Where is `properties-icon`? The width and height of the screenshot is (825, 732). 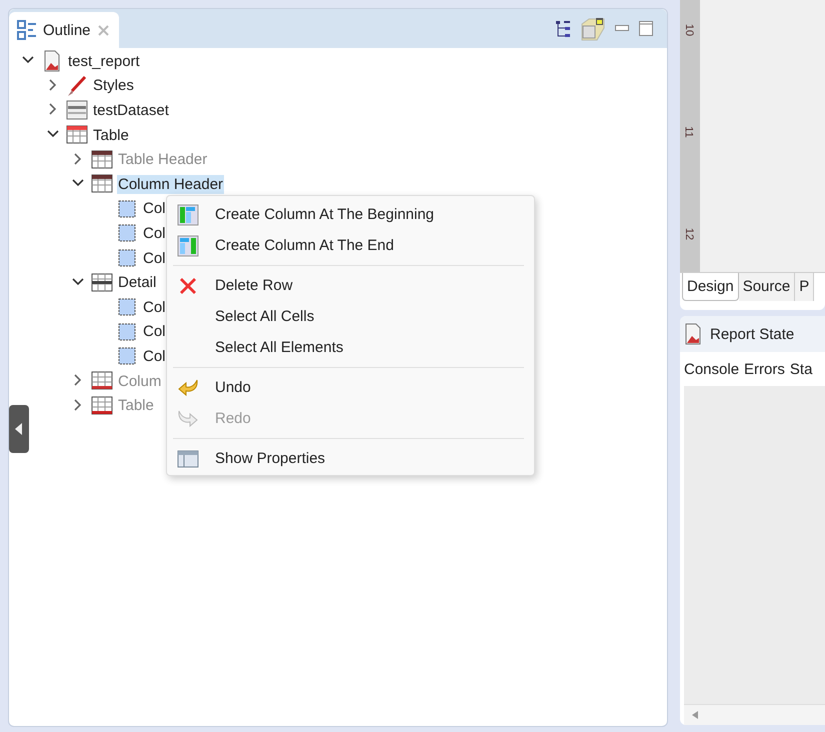
properties-icon is located at coordinates (188, 459).